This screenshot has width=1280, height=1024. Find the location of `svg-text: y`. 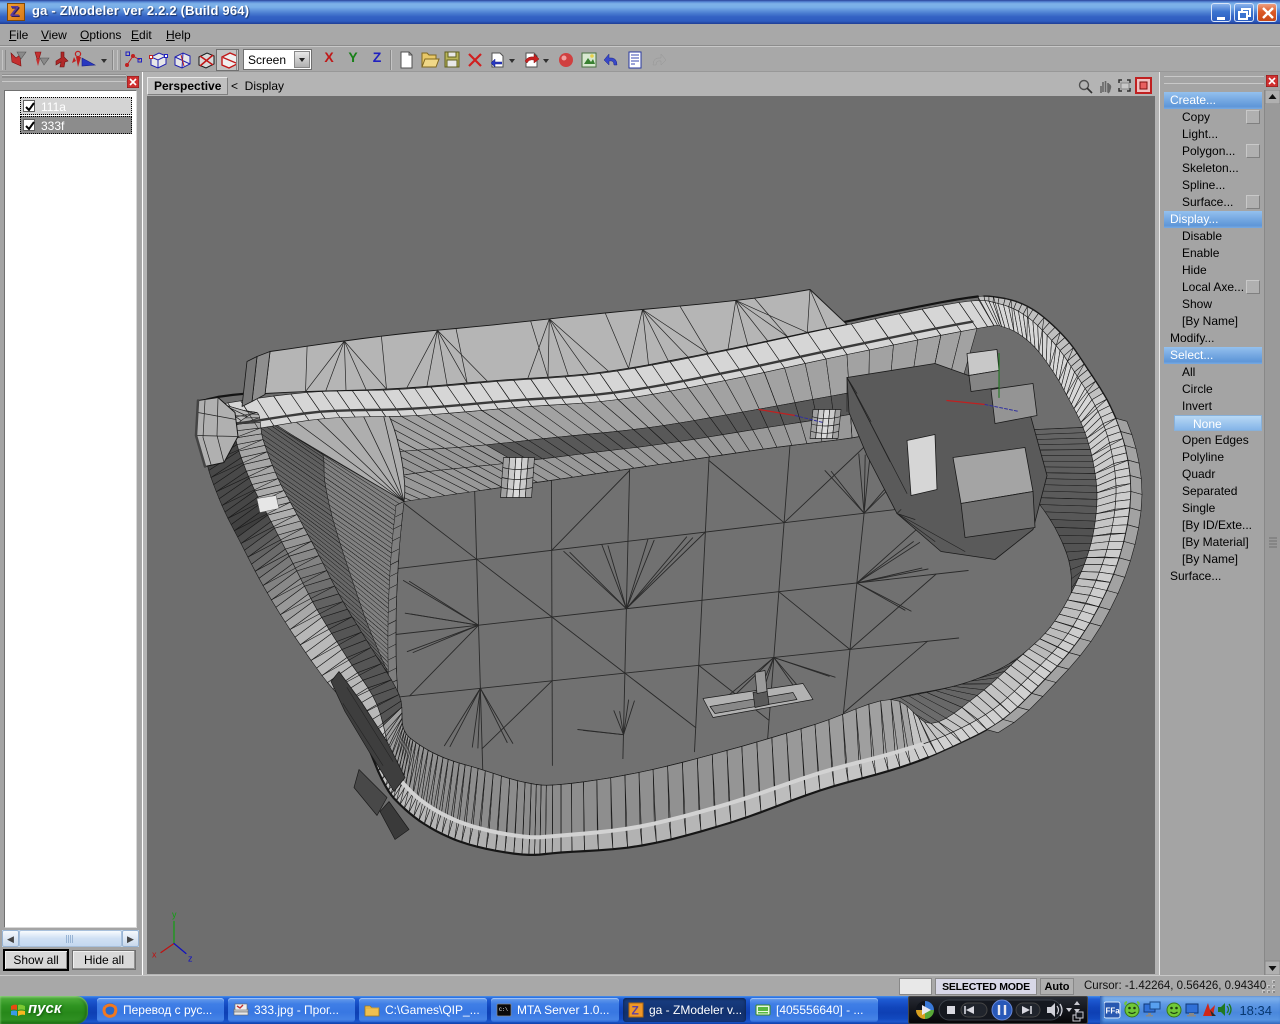

svg-text: y is located at coordinates (174, 915).